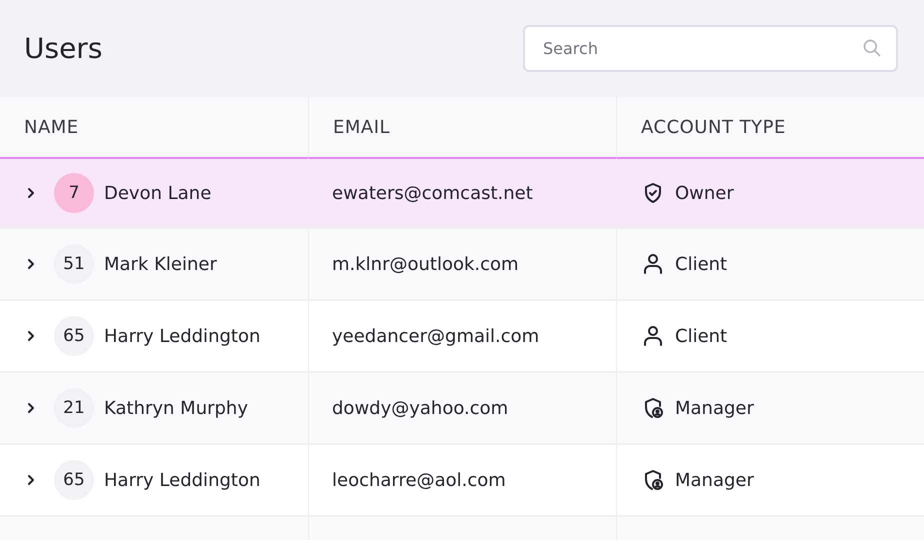  Describe the element at coordinates (74, 408) in the screenshot. I see `number-badge: 21` at that location.